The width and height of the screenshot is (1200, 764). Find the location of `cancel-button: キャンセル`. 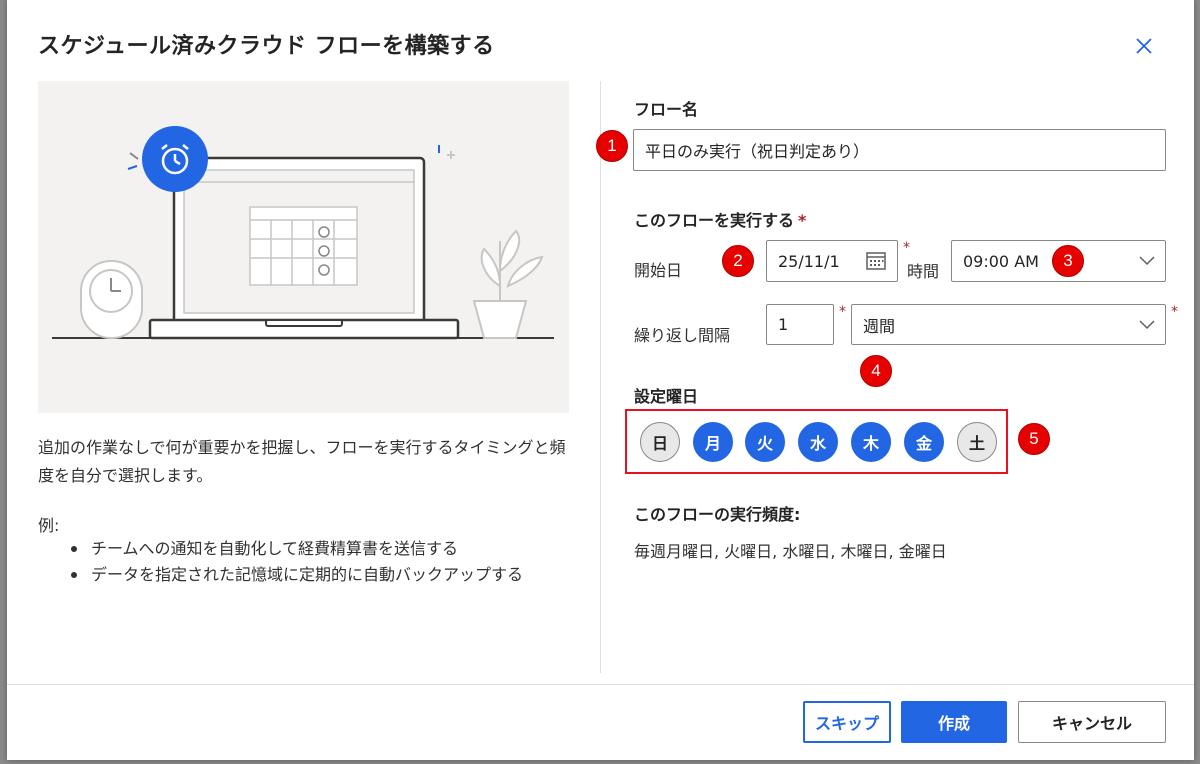

cancel-button: キャンセル is located at coordinates (1092, 722).